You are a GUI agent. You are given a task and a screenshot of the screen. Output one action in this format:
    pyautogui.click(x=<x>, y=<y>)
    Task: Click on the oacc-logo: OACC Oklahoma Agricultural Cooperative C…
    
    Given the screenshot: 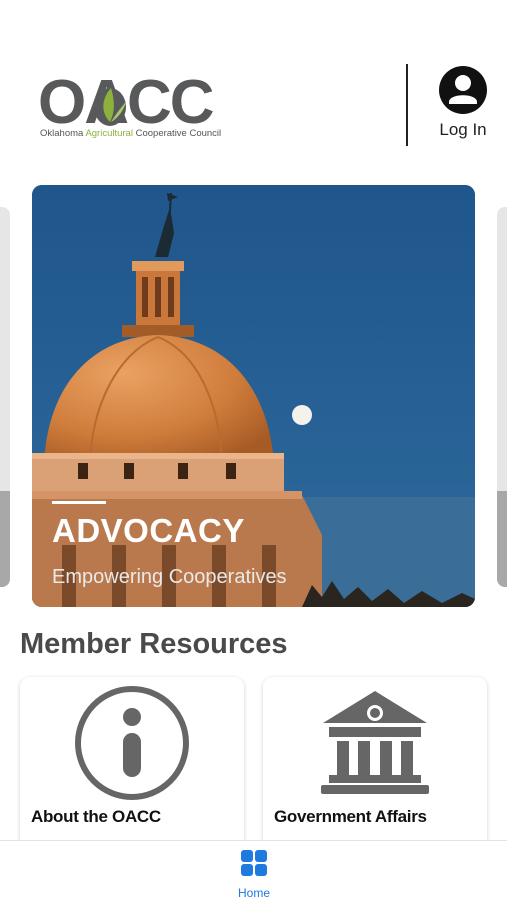 What is the action you would take?
    pyautogui.click(x=133, y=107)
    